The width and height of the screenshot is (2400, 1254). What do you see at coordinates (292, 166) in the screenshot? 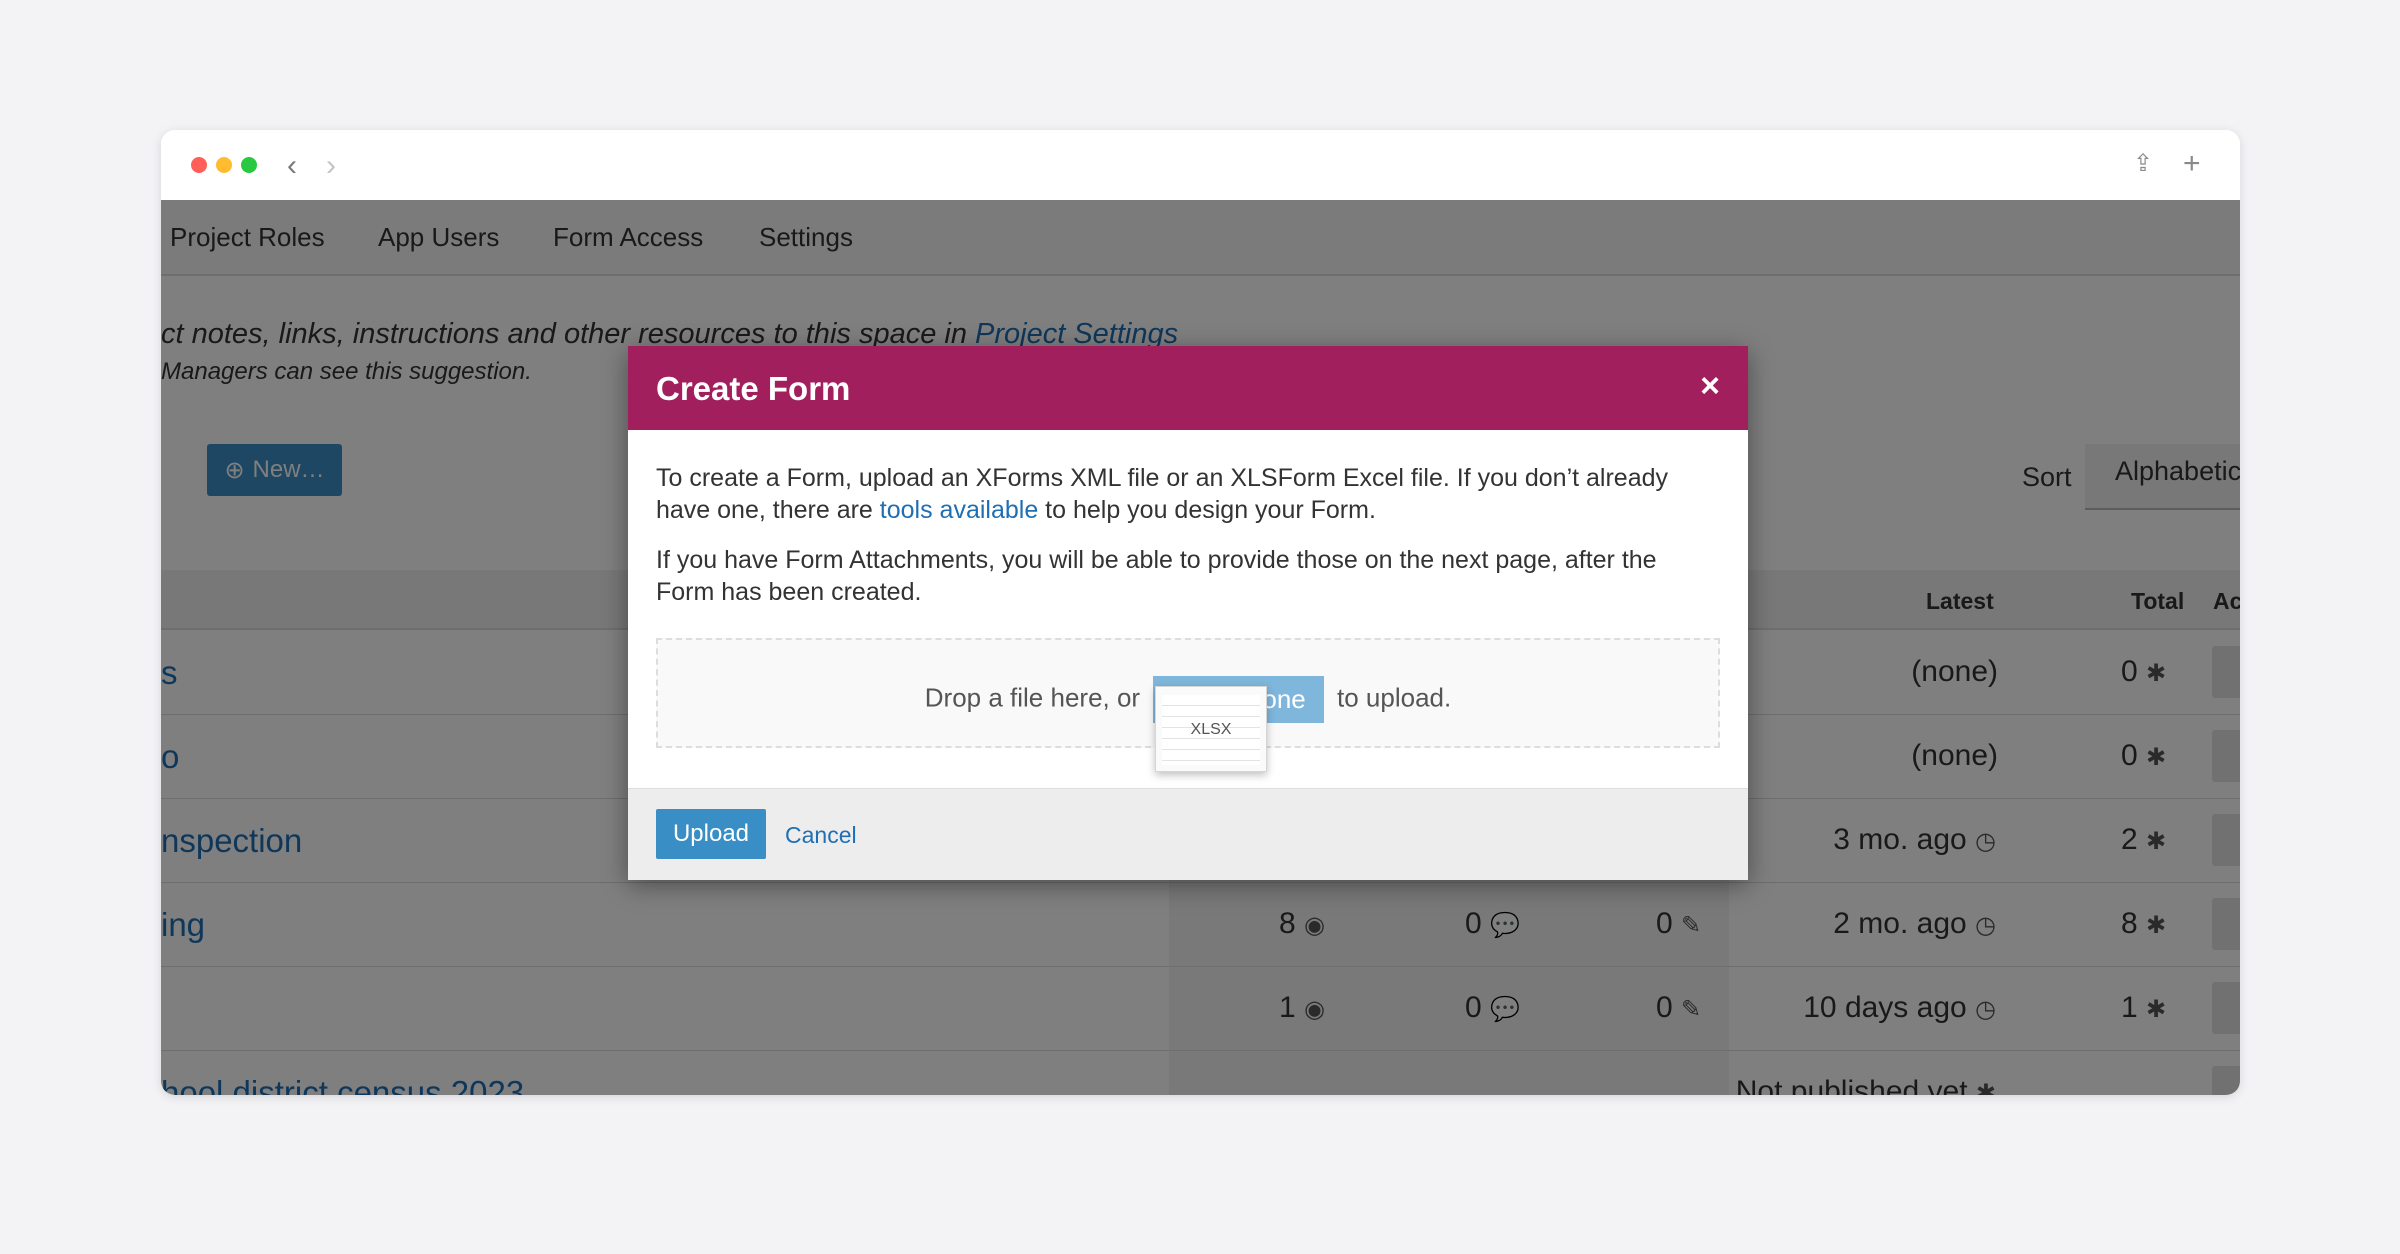
I see `back-icon: ‹` at bounding box center [292, 166].